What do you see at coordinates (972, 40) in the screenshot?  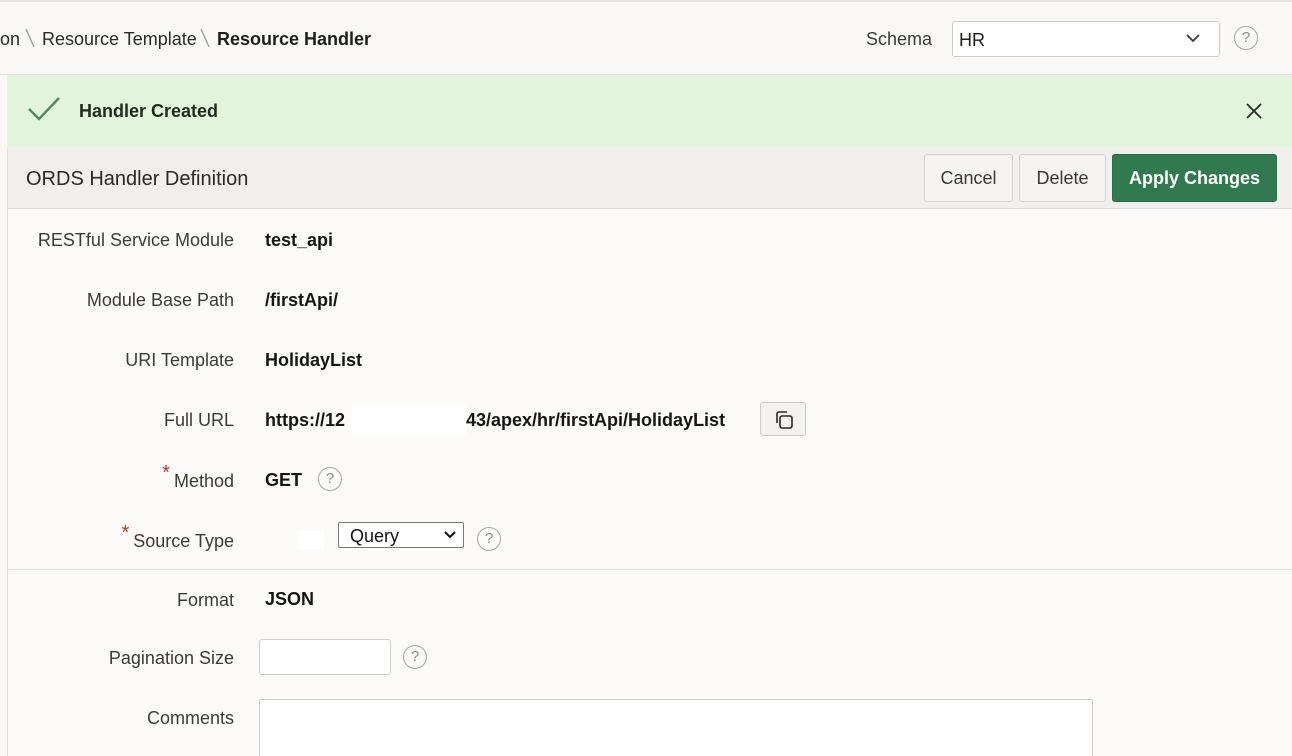 I see `schema-select-value: HR` at bounding box center [972, 40].